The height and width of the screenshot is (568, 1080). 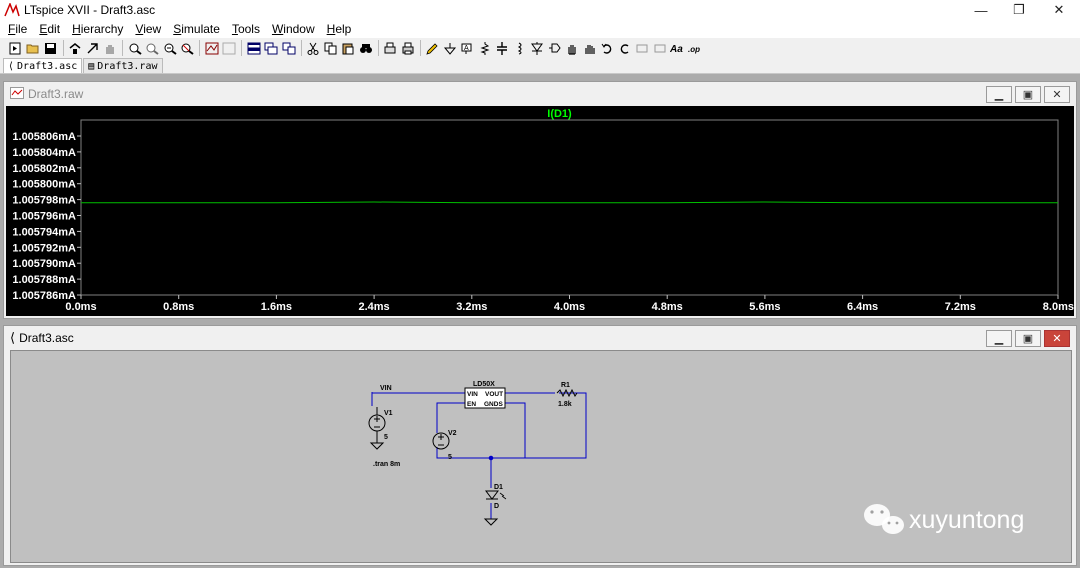 What do you see at coordinates (999, 94) in the screenshot?
I see `waveform-minimize-button: ▁` at bounding box center [999, 94].